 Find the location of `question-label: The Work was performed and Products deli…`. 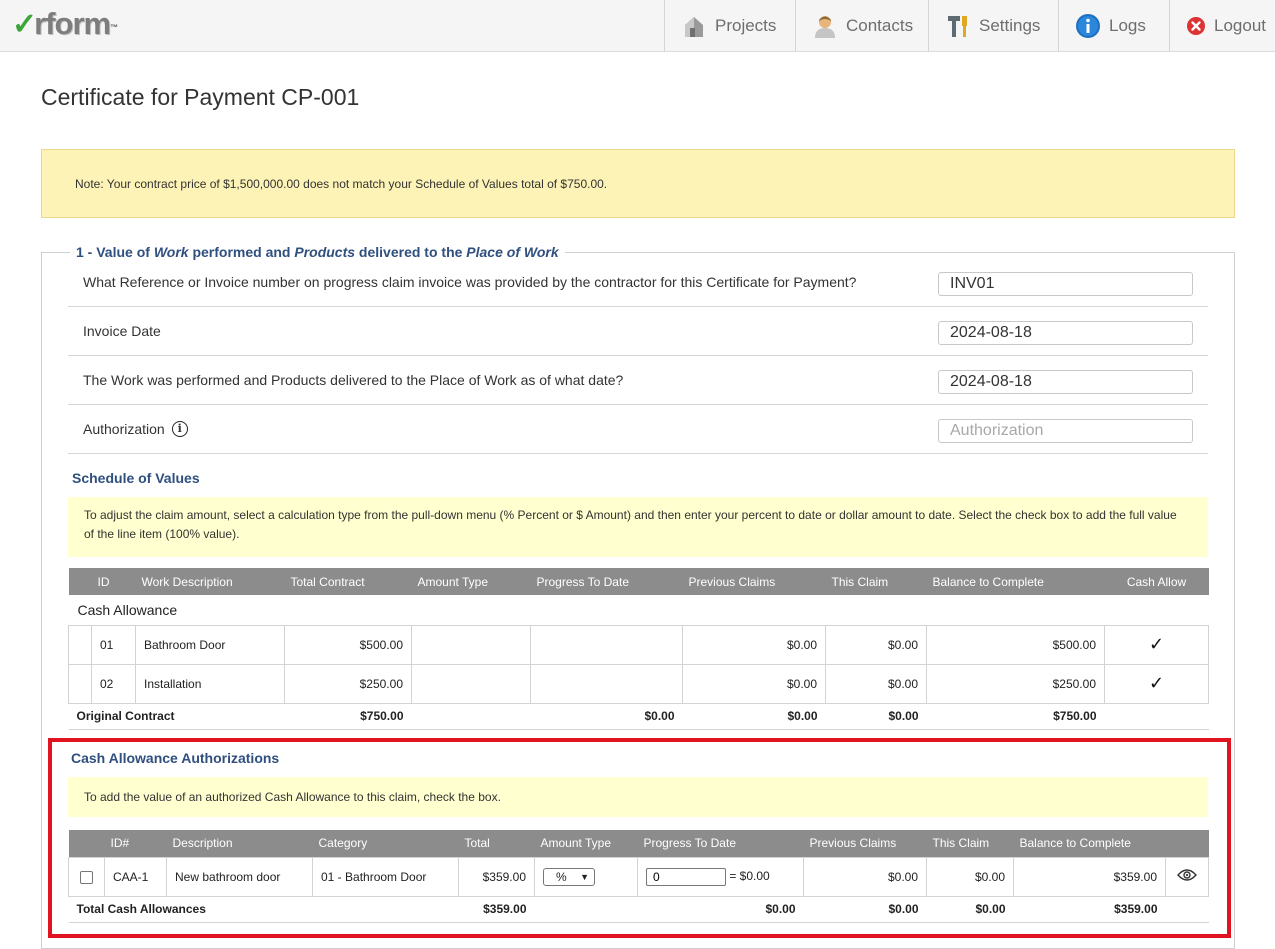

question-label: The Work was performed and Products deli… is located at coordinates (353, 380).